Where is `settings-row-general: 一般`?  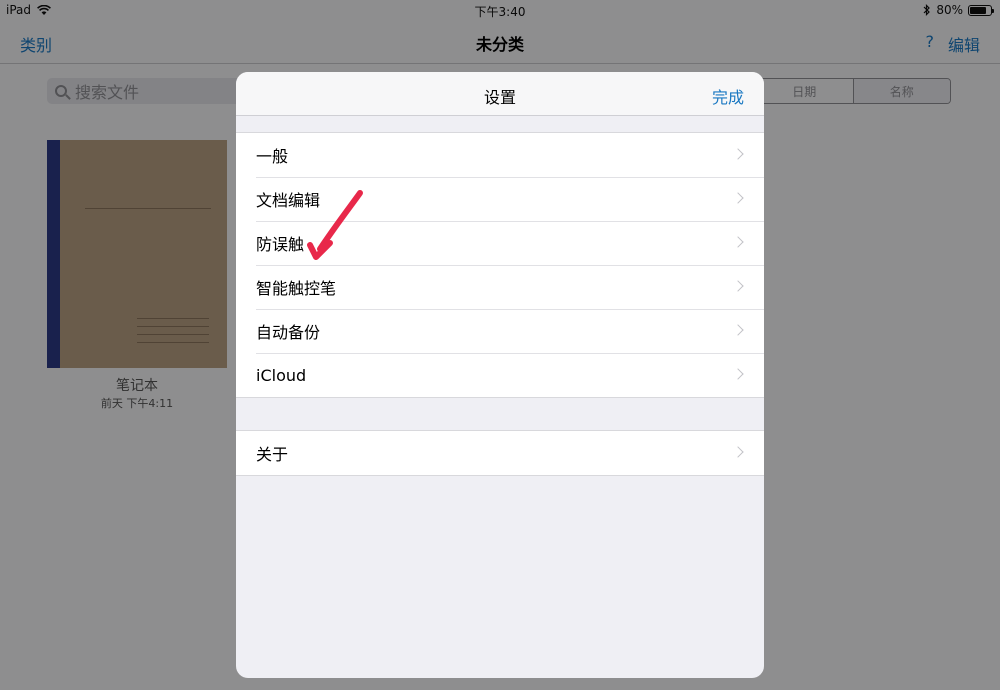 settings-row-general: 一般 is located at coordinates (500, 155).